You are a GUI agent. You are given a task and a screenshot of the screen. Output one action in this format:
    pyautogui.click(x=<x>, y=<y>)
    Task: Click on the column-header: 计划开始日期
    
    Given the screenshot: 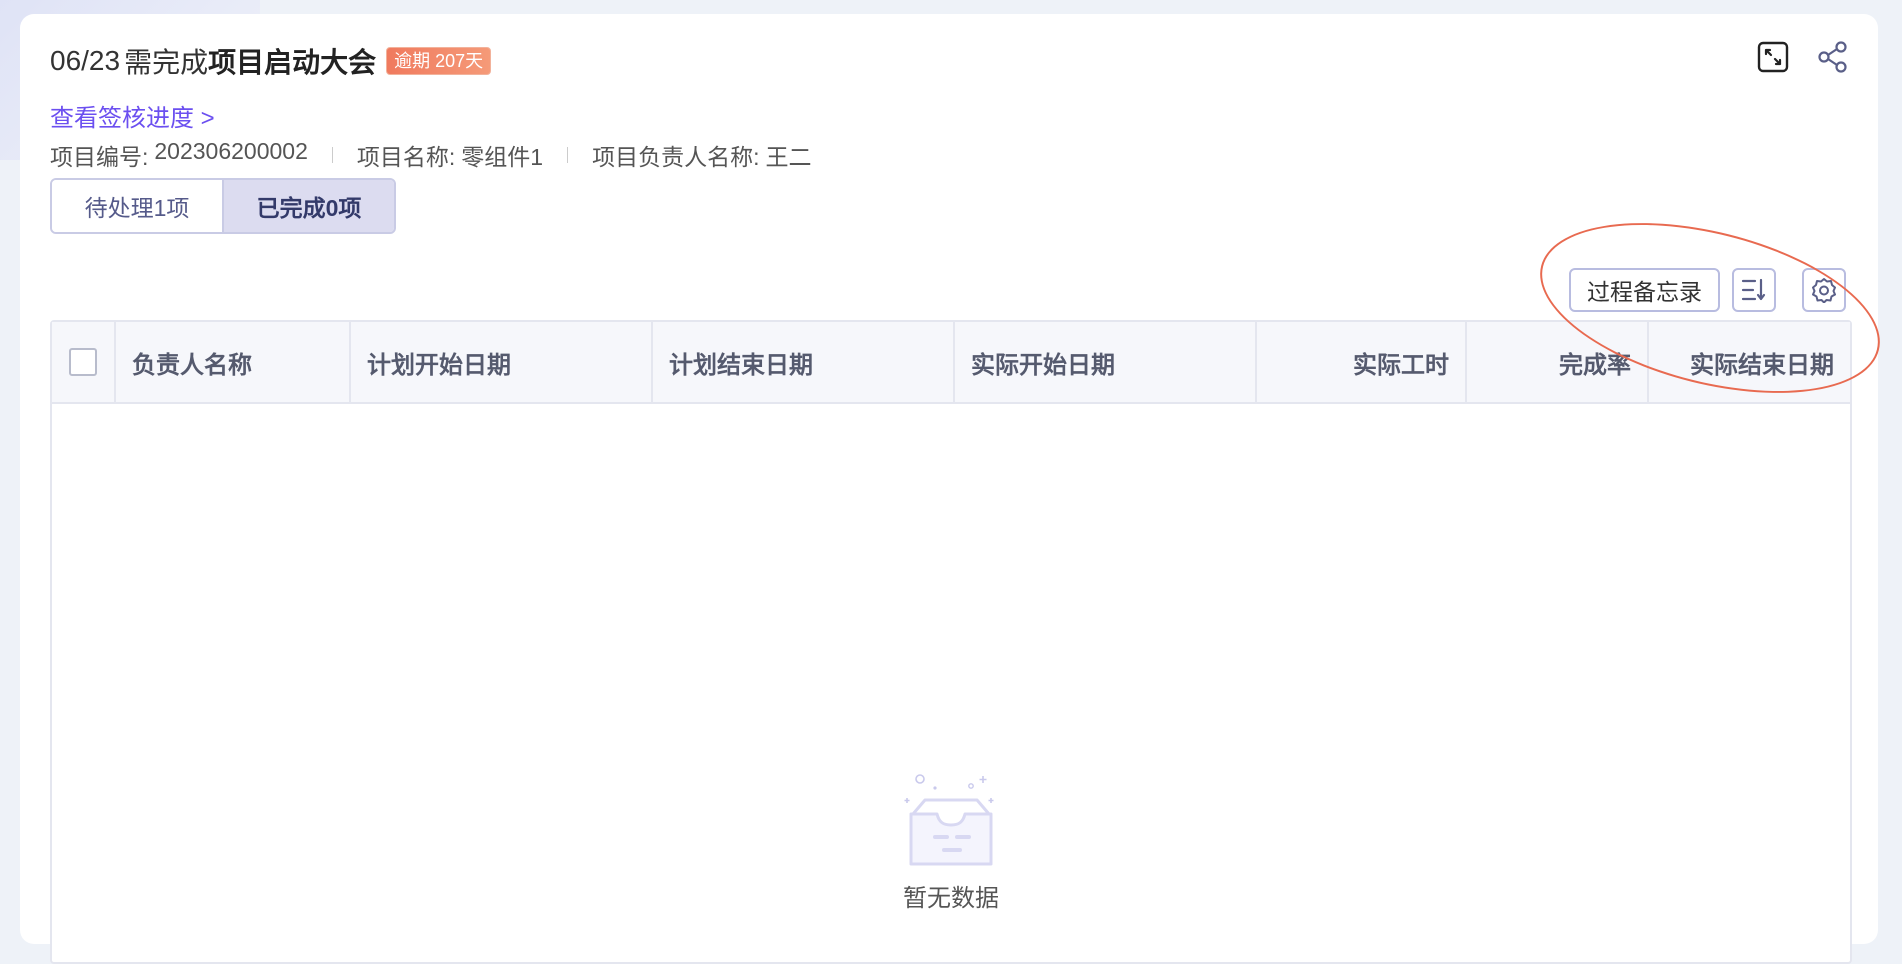 What is the action you would take?
    pyautogui.click(x=502, y=362)
    